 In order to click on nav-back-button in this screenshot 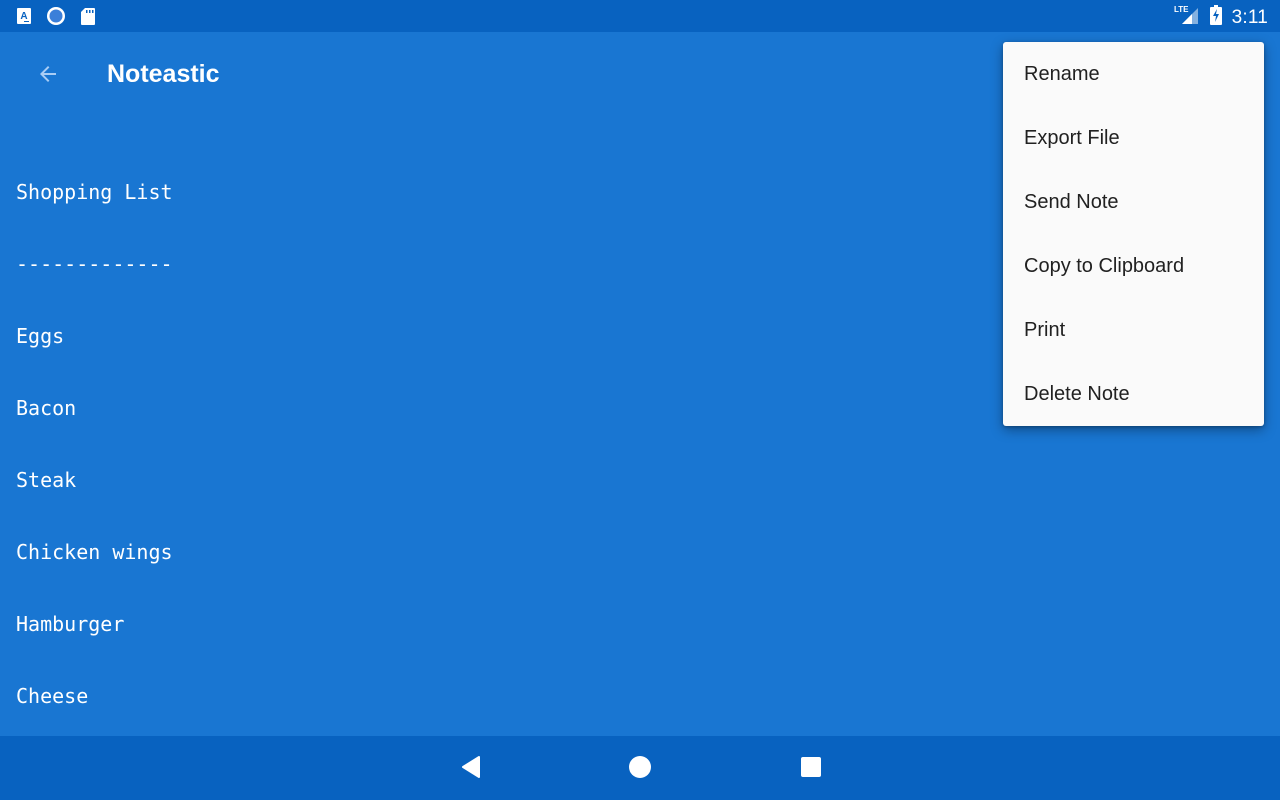, I will do `click(471, 769)`.